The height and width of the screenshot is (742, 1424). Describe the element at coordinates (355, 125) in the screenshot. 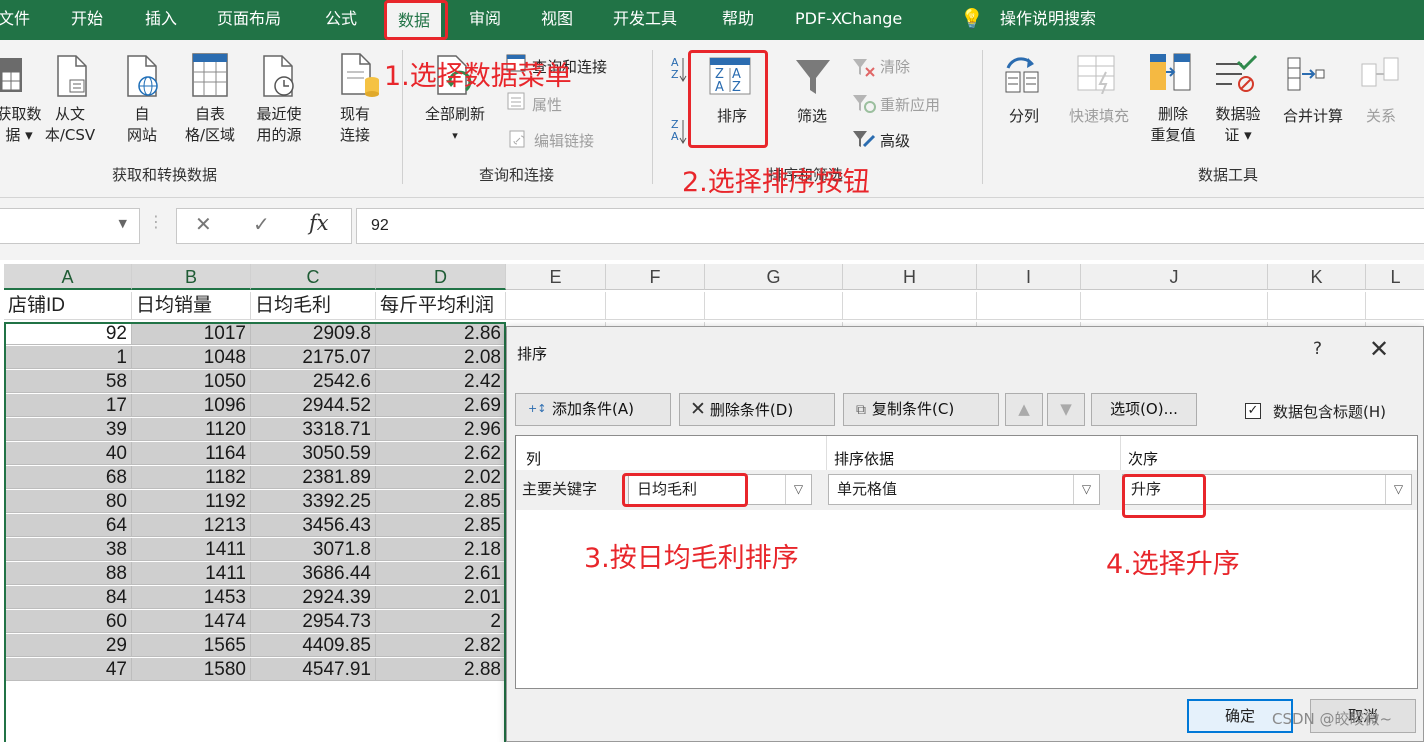

I see `existing-connections-button: 现有 连接` at that location.